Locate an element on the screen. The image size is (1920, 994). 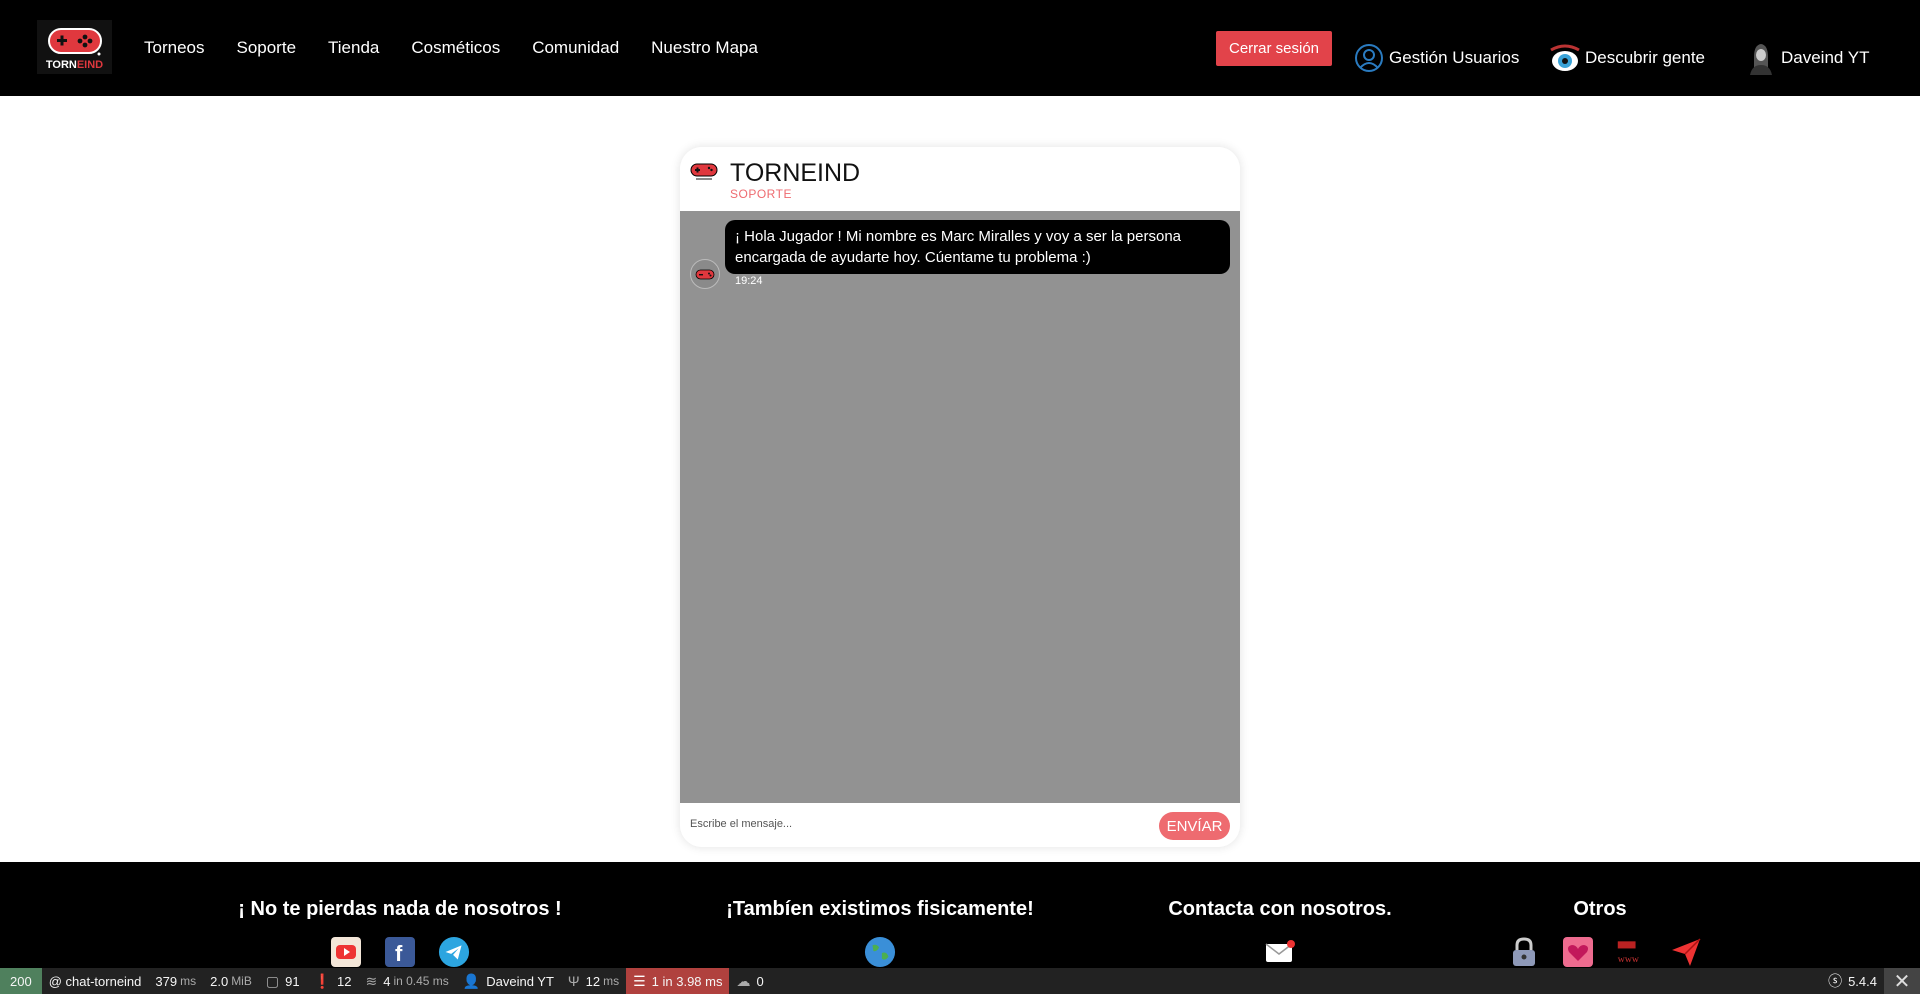
debug-twig: Ψ 12 ms is located at coordinates (593, 981).